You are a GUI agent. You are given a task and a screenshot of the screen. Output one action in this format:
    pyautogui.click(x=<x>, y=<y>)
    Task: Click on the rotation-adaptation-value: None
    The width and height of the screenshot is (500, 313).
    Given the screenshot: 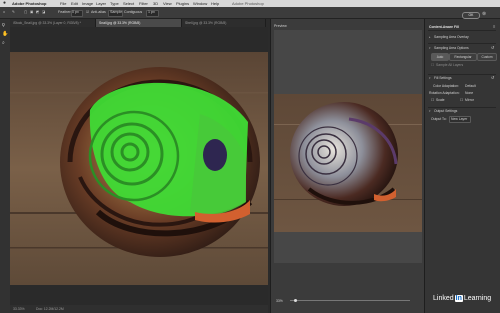 What is the action you would take?
    pyautogui.click(x=469, y=93)
    